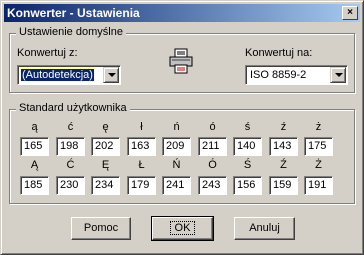  I want to click on lower-char-label: ć, so click(70, 127).